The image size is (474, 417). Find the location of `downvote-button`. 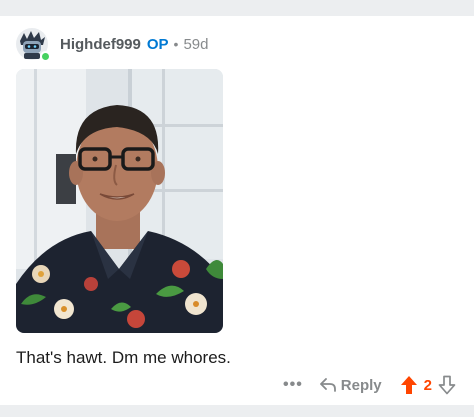

downvote-button is located at coordinates (447, 385).